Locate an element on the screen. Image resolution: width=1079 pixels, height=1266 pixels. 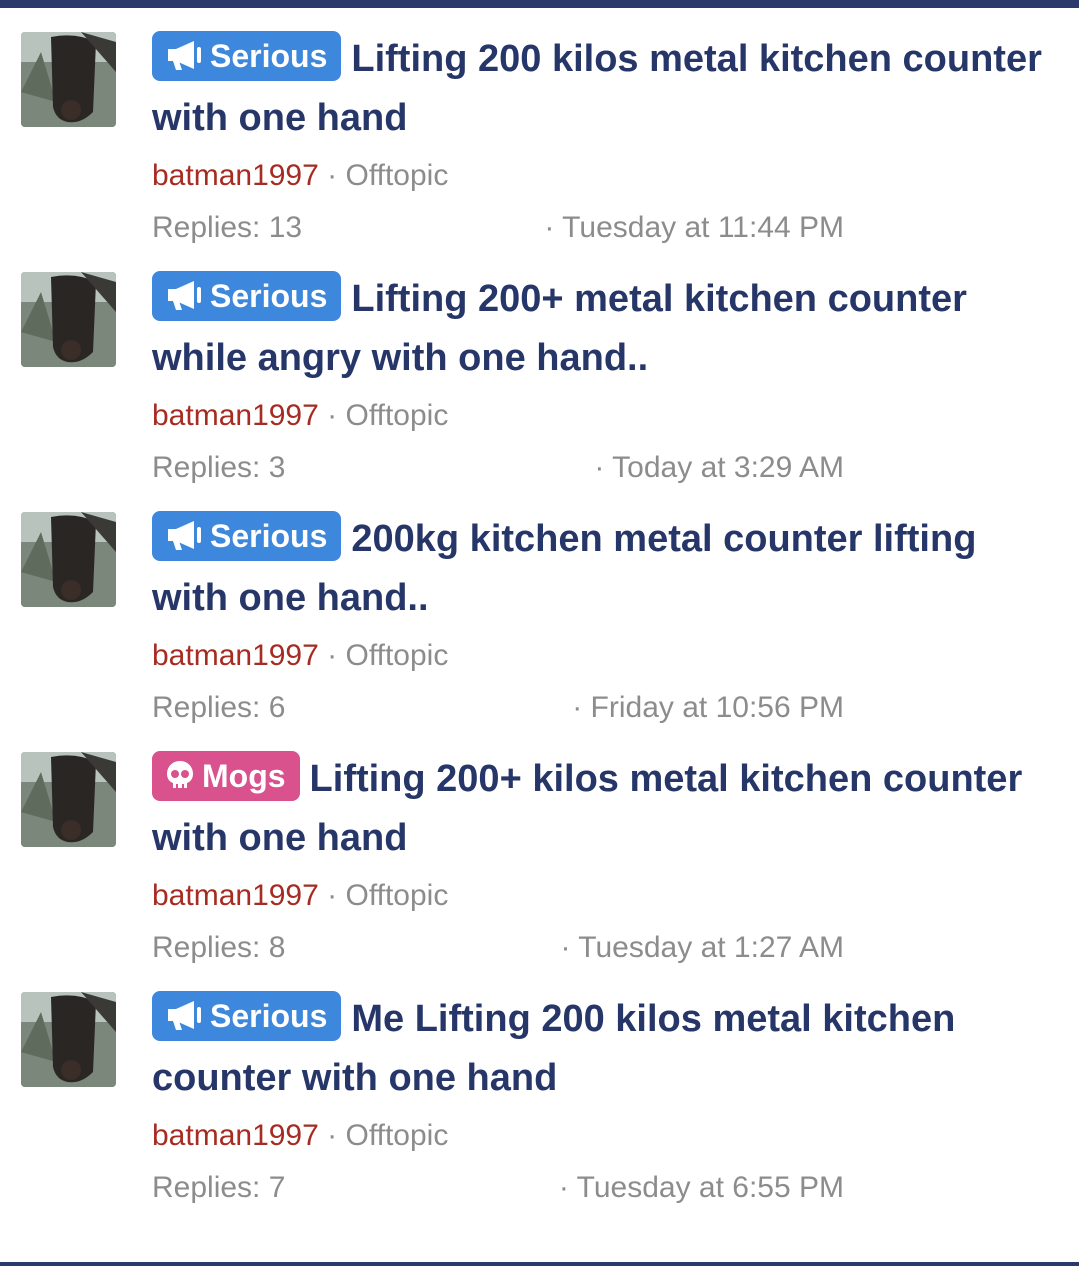
prefix-badge: Mogs is located at coordinates (226, 776).